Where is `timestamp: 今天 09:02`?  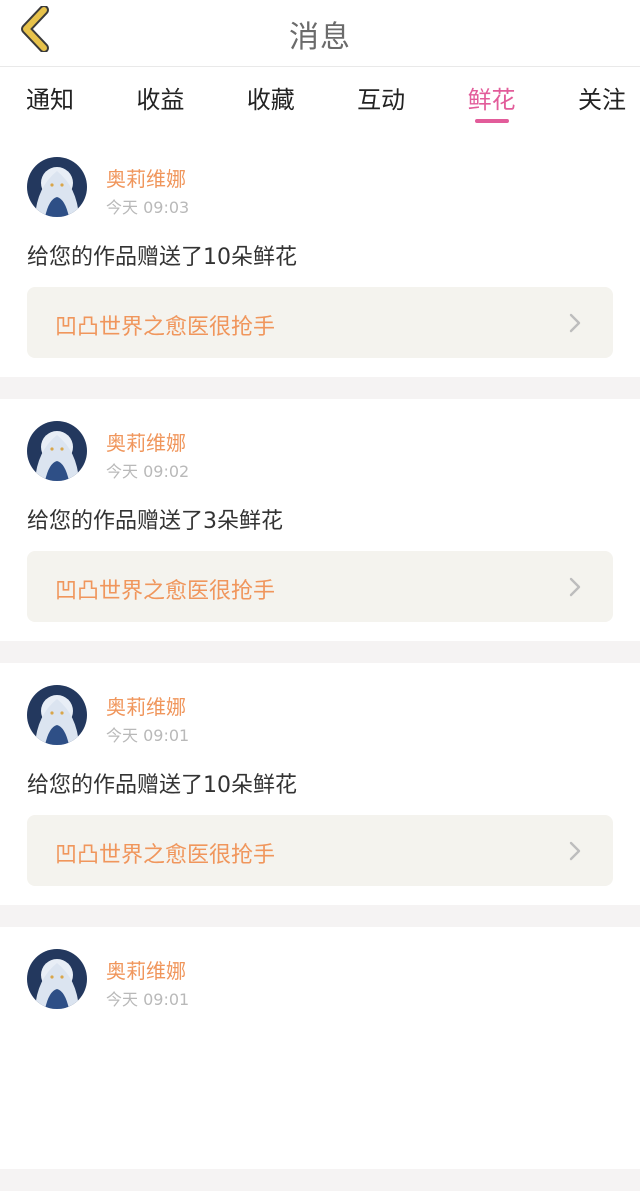 timestamp: 今天 09:02 is located at coordinates (148, 471).